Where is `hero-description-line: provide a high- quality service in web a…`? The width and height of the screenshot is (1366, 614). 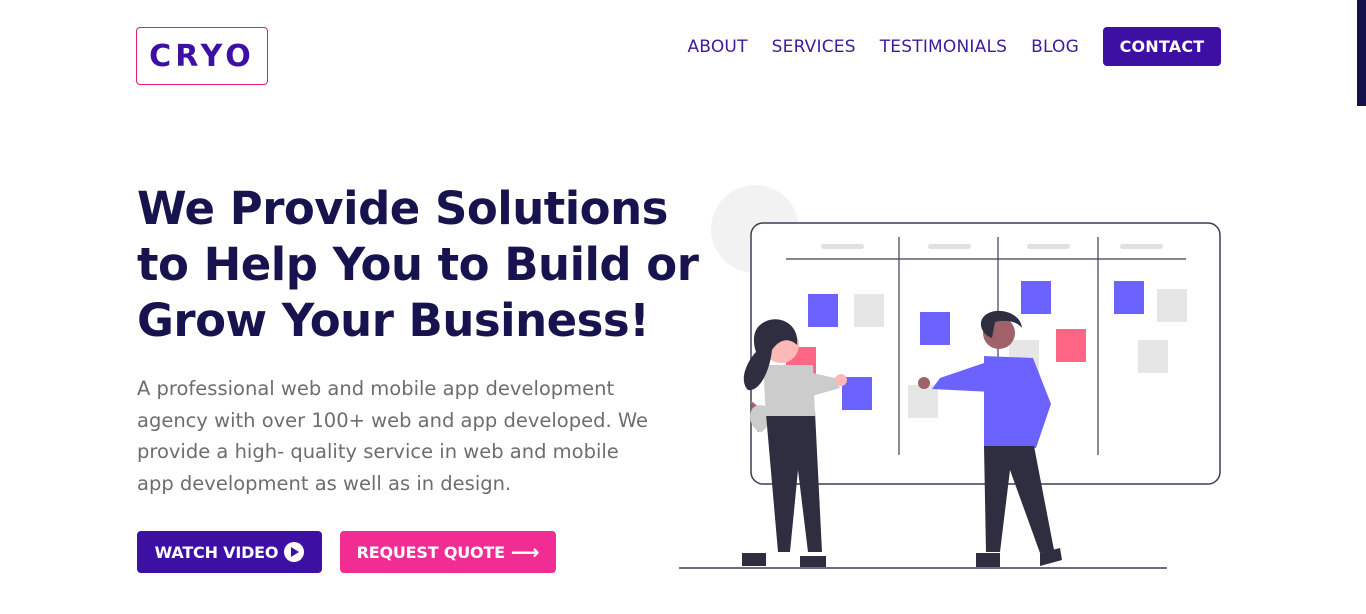 hero-description-line: provide a high- quality service in web a… is located at coordinates (378, 451).